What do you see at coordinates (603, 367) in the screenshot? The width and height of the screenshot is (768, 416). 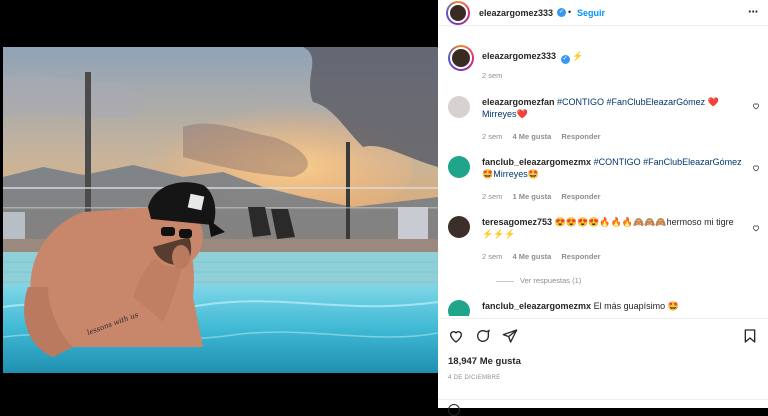 I see `post-actions: 18,947 Me gusta 4 DE DICIEMBRE` at bounding box center [603, 367].